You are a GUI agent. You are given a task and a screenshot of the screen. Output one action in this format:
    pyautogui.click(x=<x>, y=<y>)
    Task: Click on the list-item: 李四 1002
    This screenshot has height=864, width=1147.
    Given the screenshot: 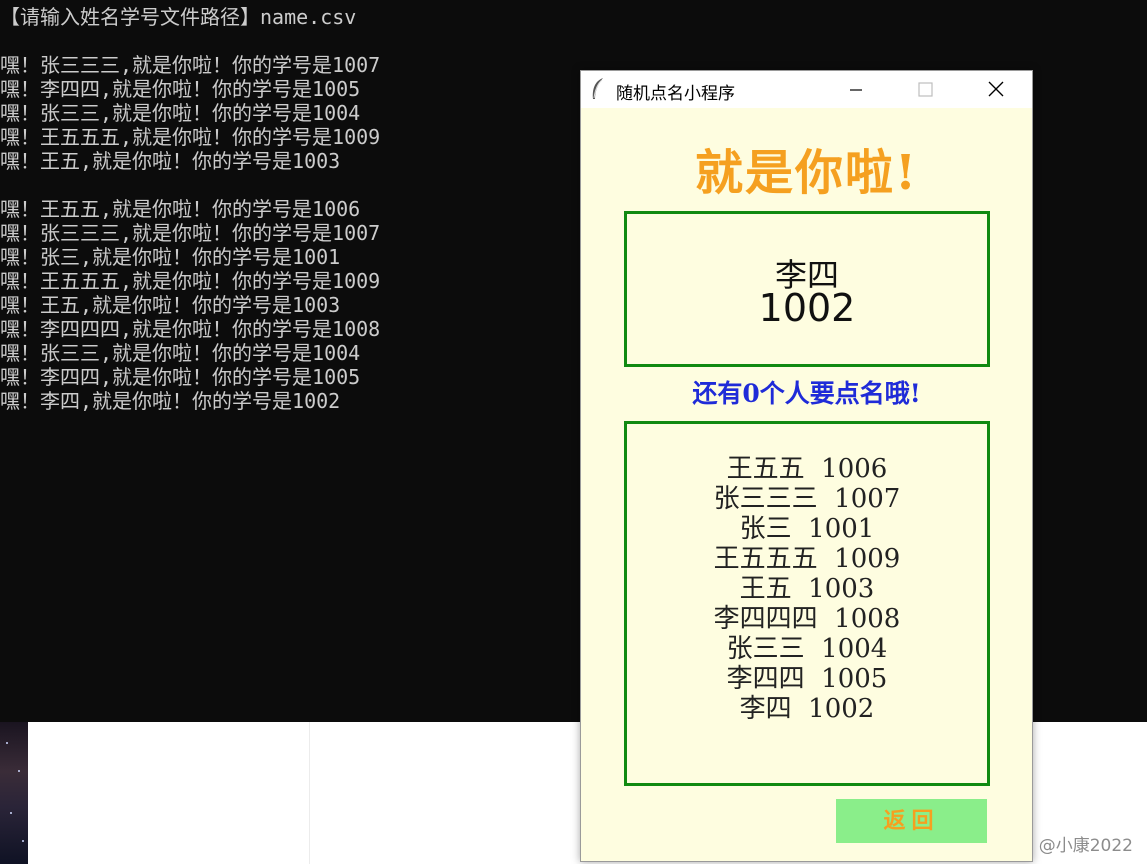 What is the action you would take?
    pyautogui.click(x=807, y=709)
    